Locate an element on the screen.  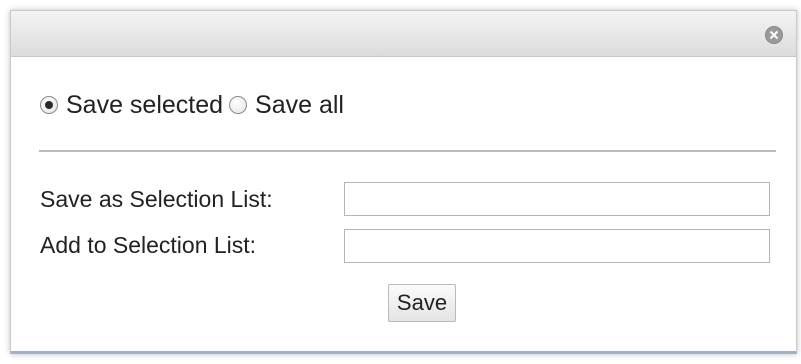
save-selected-radio is located at coordinates (49, 105).